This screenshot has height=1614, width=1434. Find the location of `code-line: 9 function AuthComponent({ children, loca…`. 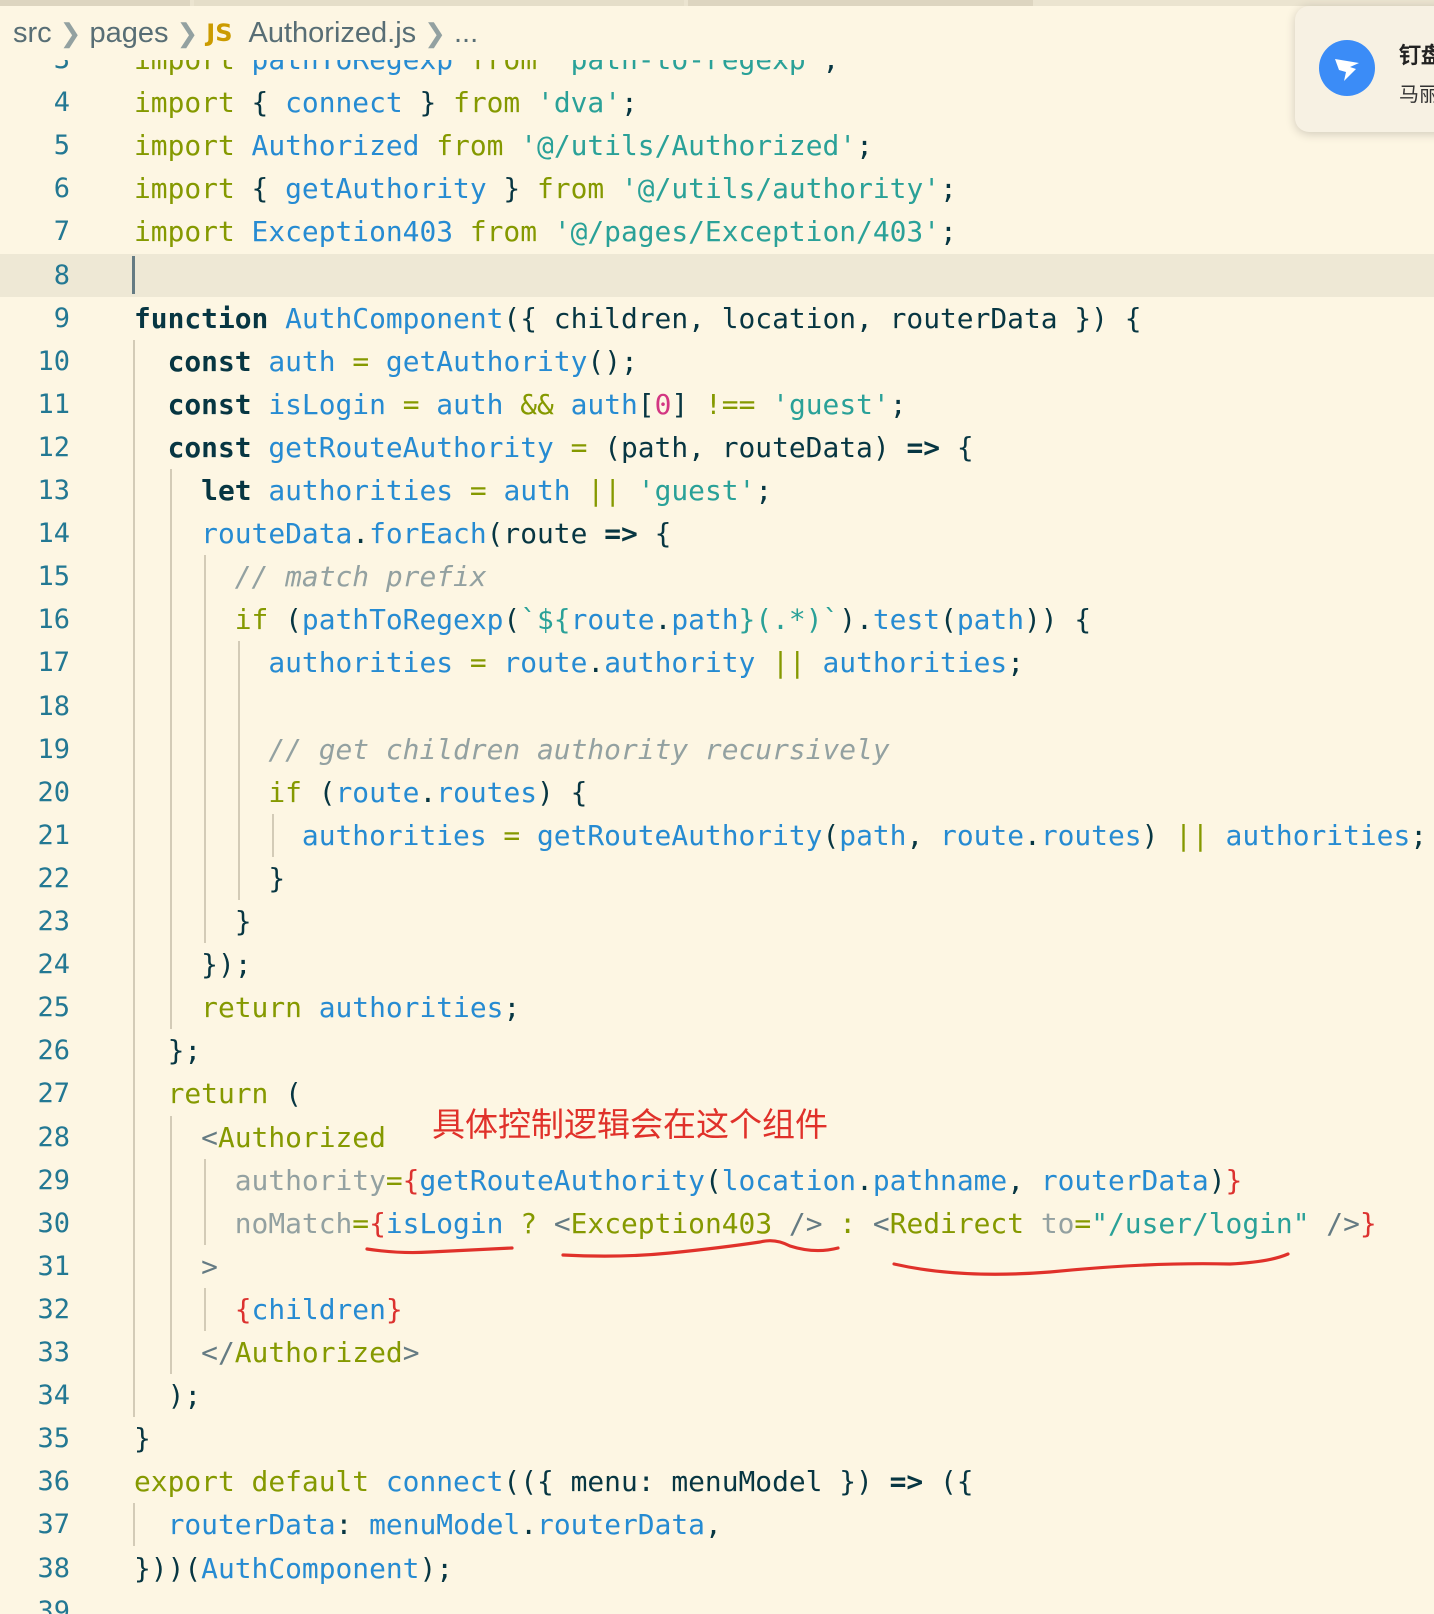

code-line: 9 function AuthComponent({ children, loca… is located at coordinates (717, 318).